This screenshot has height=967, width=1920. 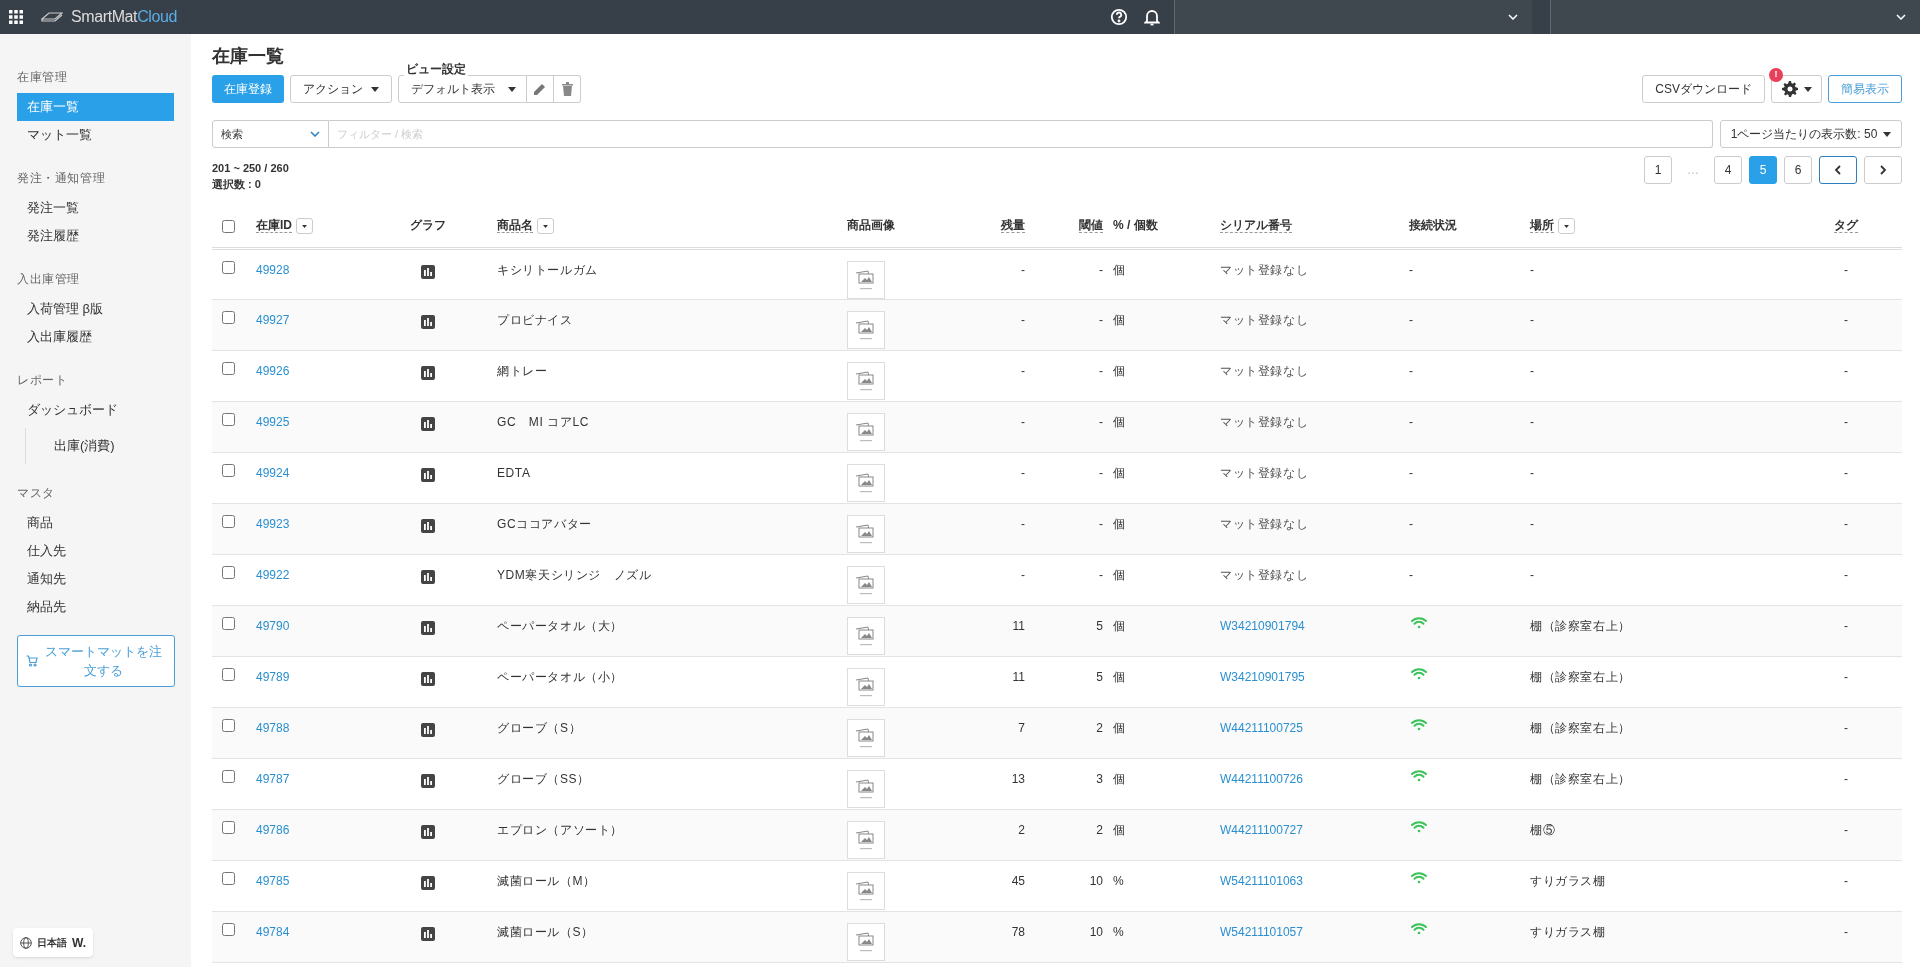 What do you see at coordinates (1798, 170) in the screenshot?
I see `page-button: 6` at bounding box center [1798, 170].